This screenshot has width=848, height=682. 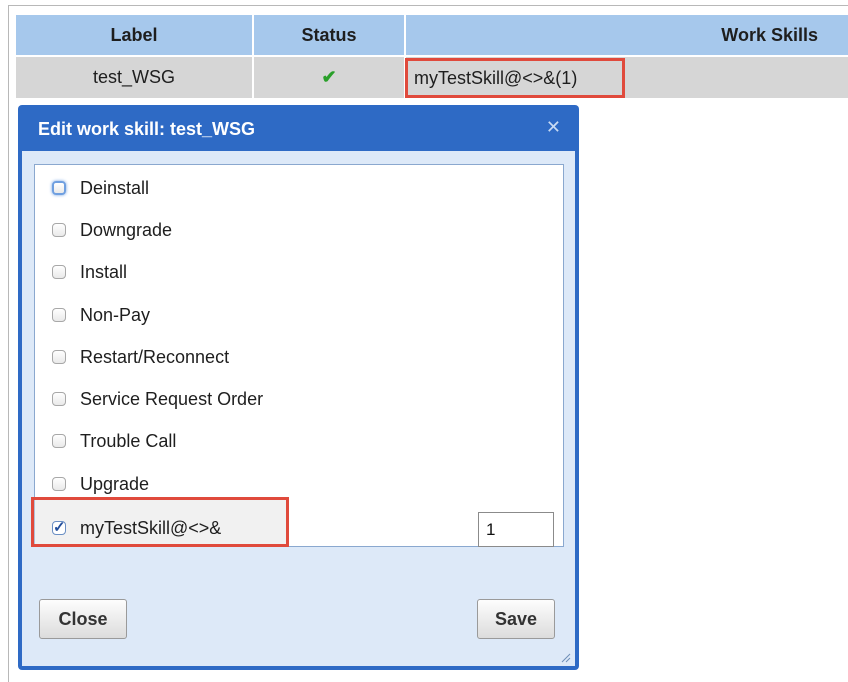 What do you see at coordinates (627, 35) in the screenshot?
I see `column-header-work-skills: Work Skills` at bounding box center [627, 35].